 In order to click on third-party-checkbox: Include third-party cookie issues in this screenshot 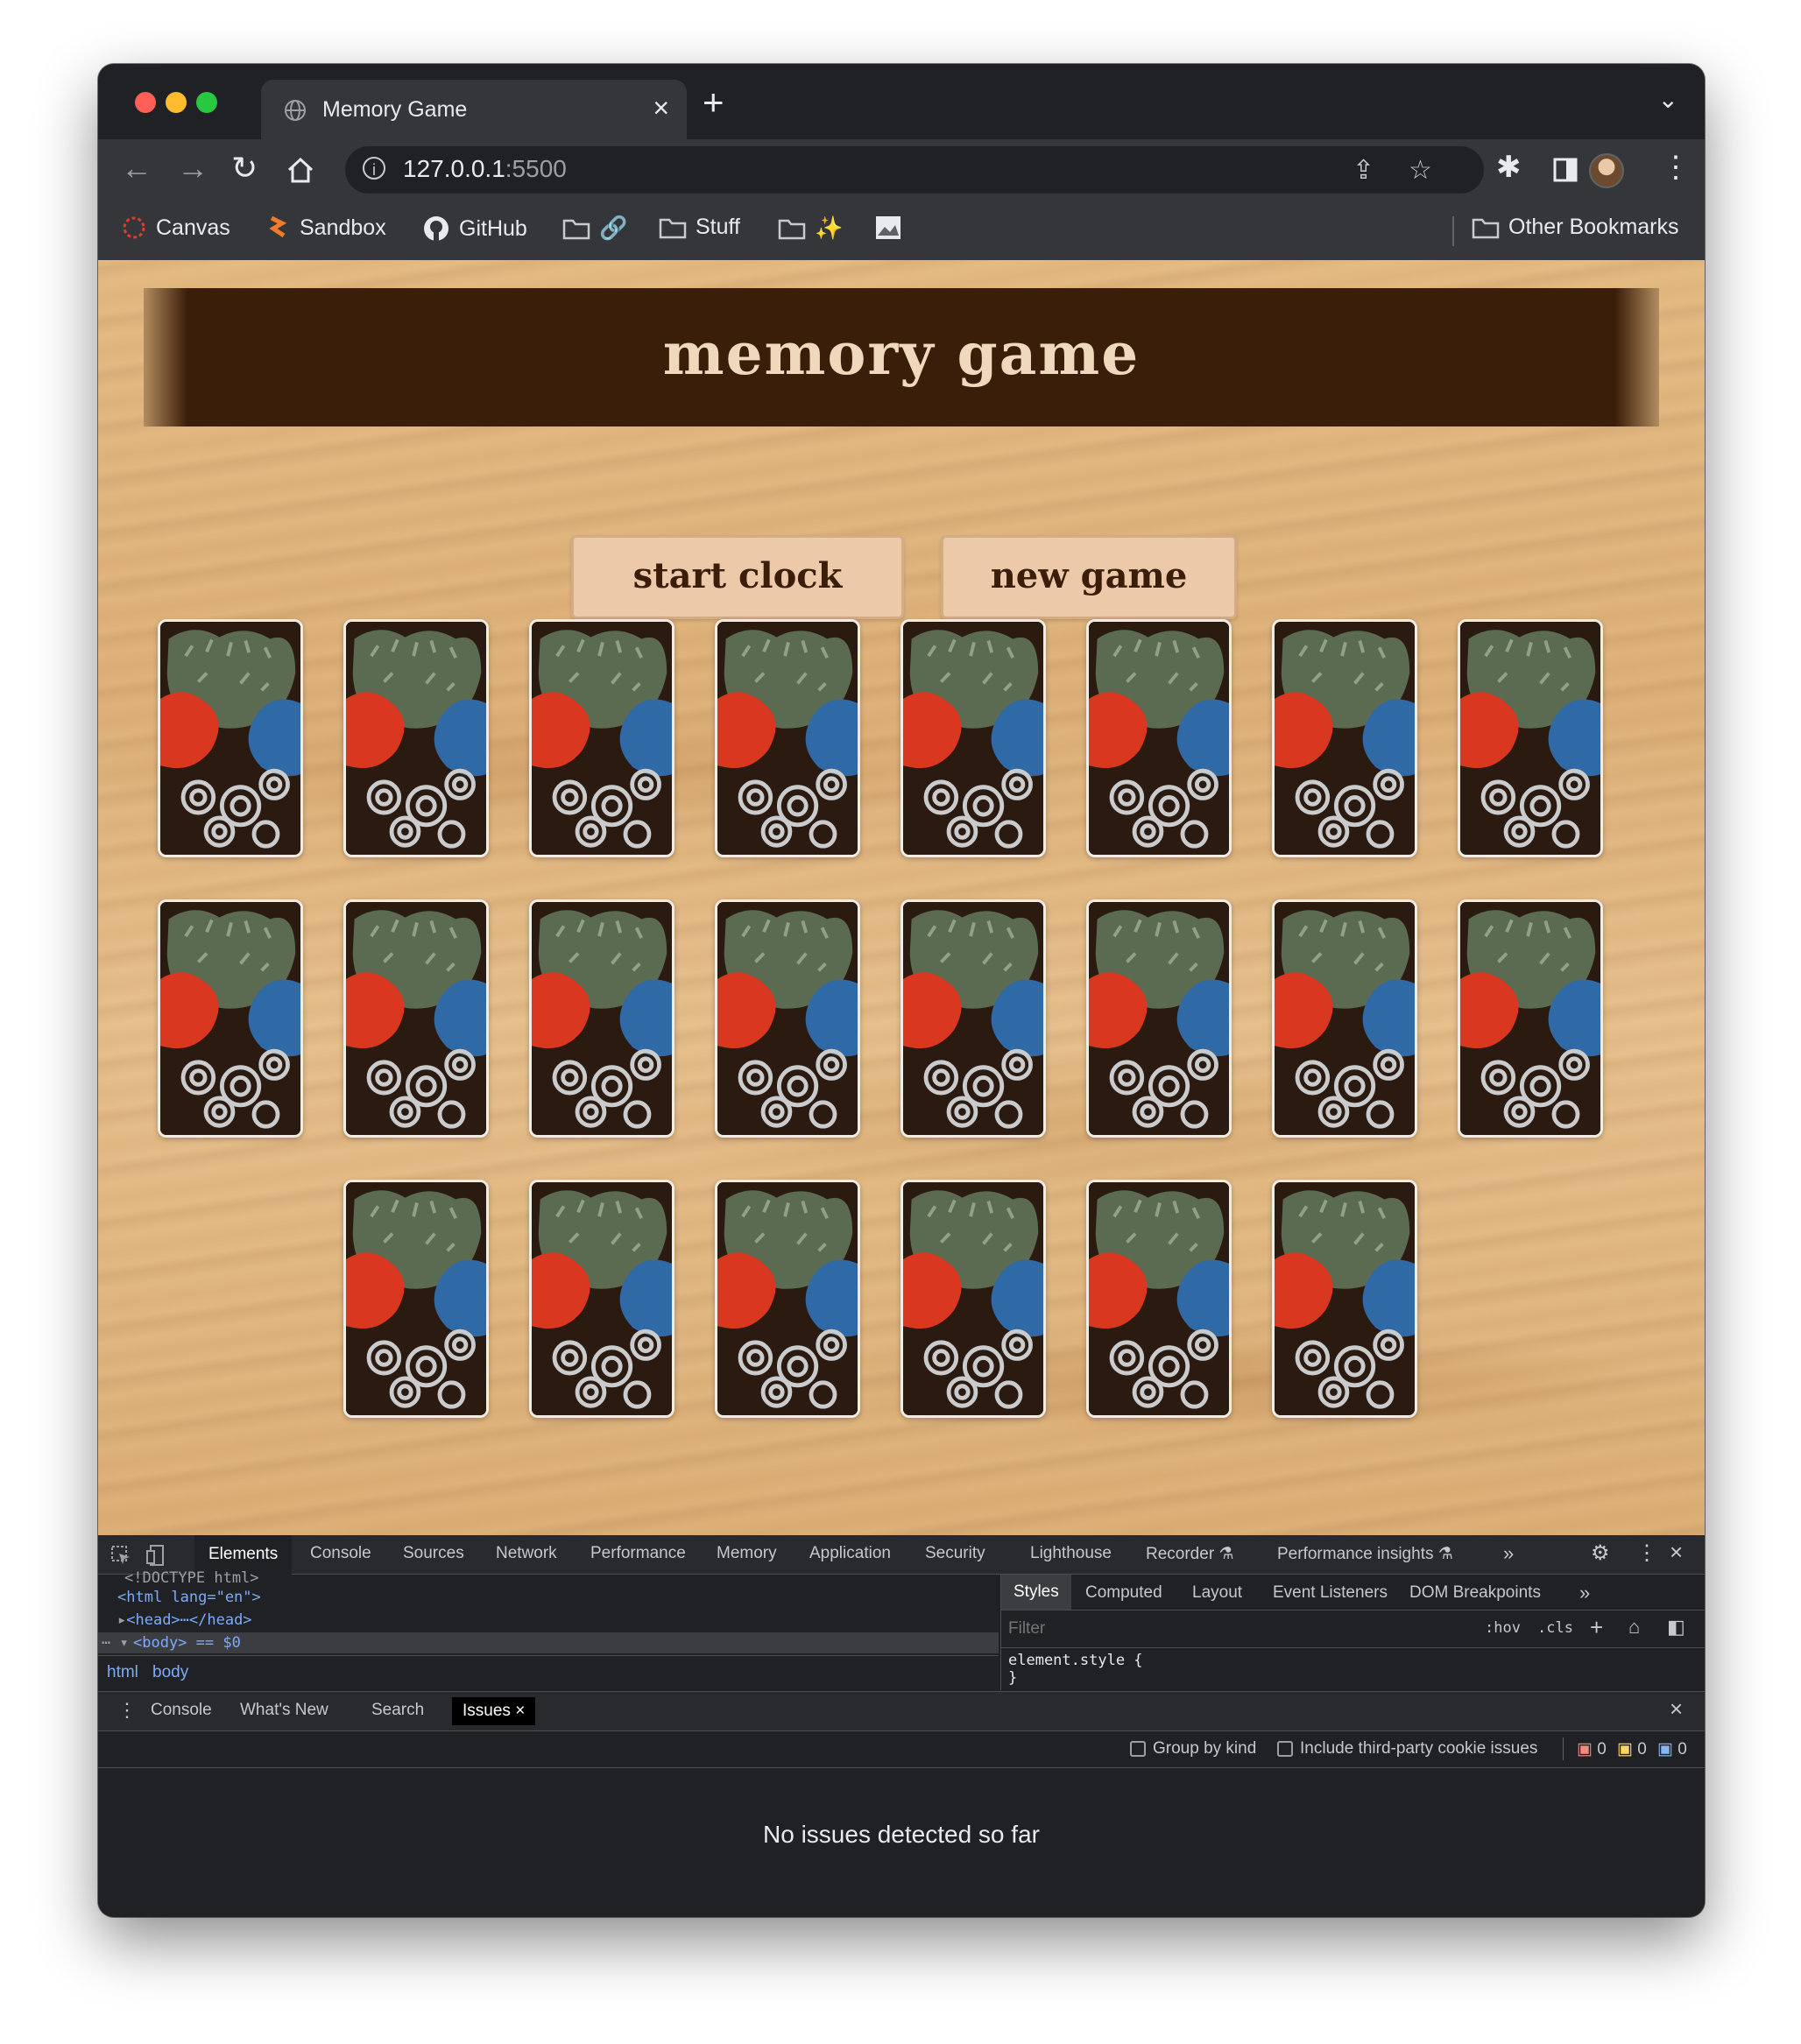, I will do `click(1407, 1749)`.